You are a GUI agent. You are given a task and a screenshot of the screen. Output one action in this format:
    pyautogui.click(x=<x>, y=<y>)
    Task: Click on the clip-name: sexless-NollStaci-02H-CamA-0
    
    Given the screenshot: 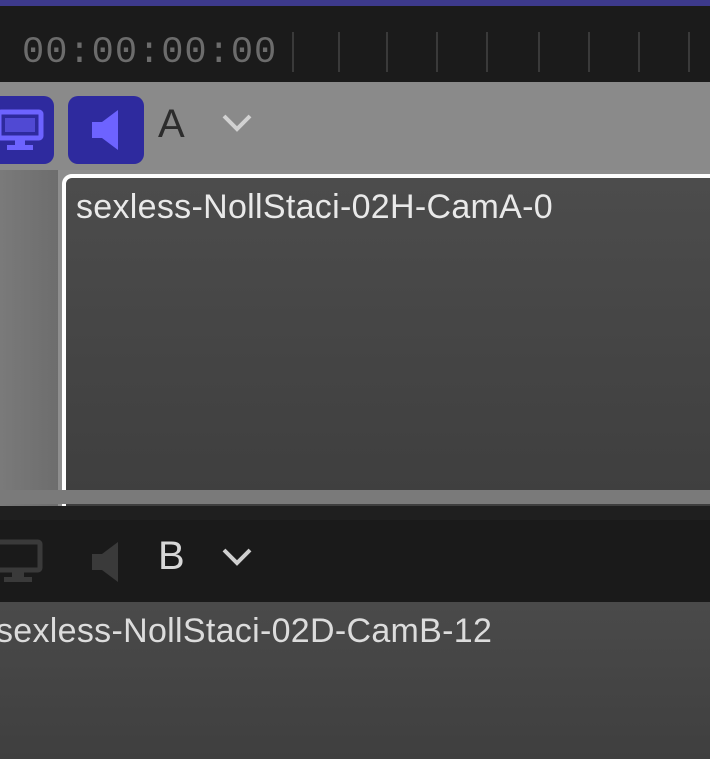 What is the action you would take?
    pyautogui.click(x=314, y=207)
    